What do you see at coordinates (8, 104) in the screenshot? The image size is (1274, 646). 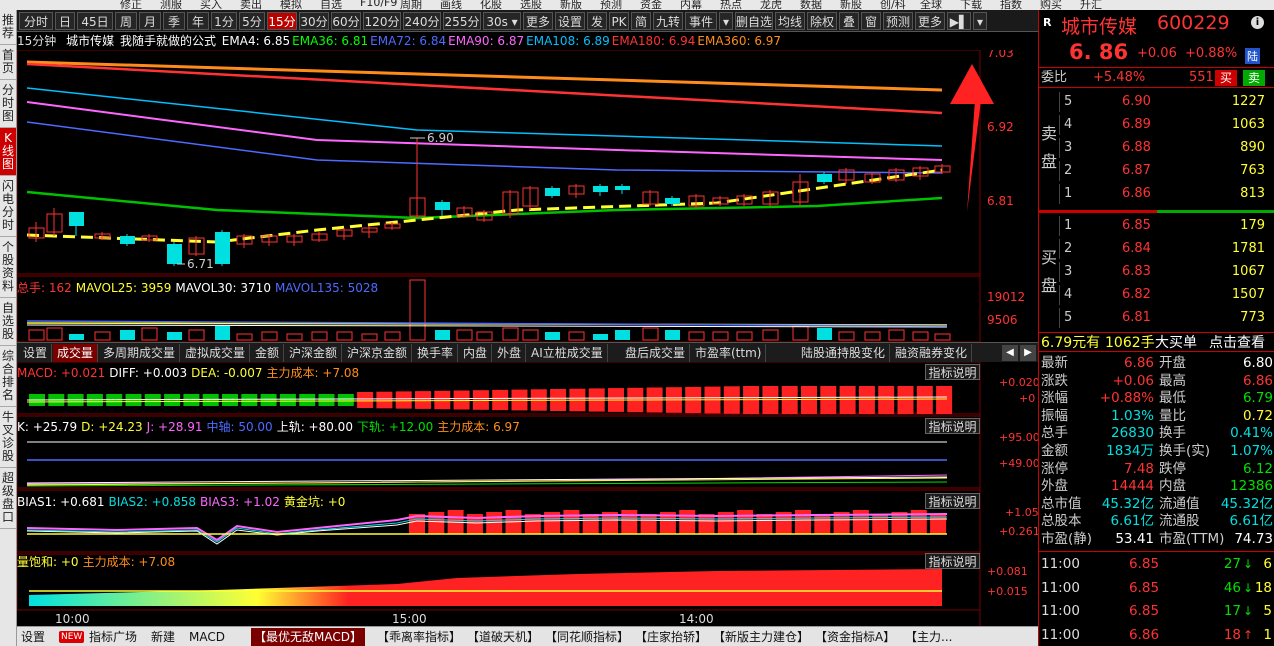 I see `left-nav-item: 分时图` at bounding box center [8, 104].